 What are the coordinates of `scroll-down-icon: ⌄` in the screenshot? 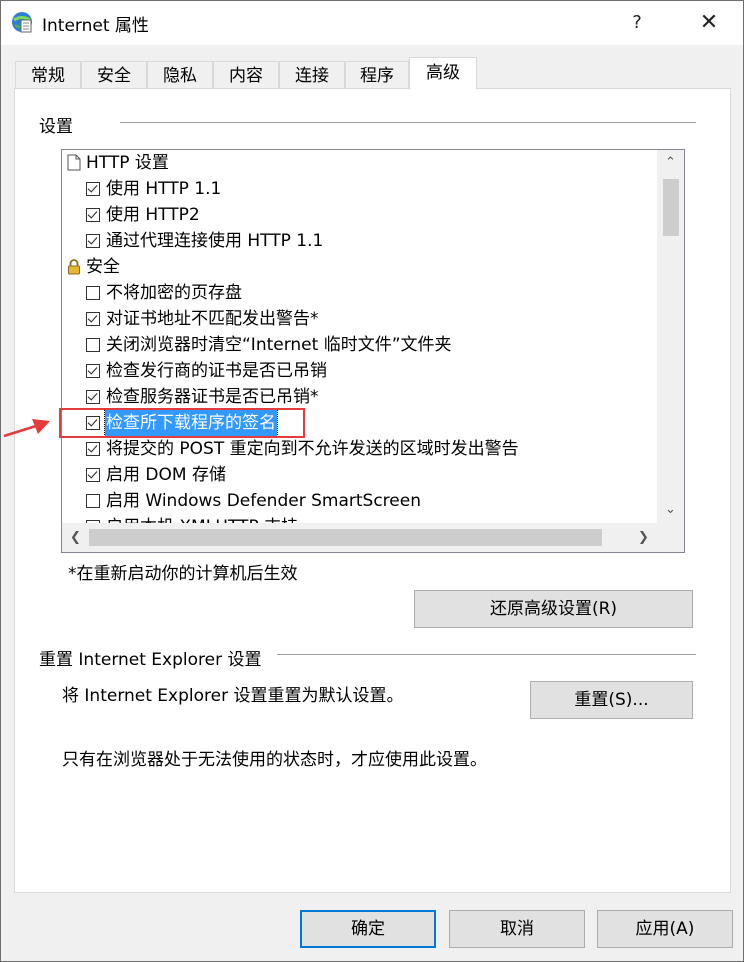 It's located at (670, 510).